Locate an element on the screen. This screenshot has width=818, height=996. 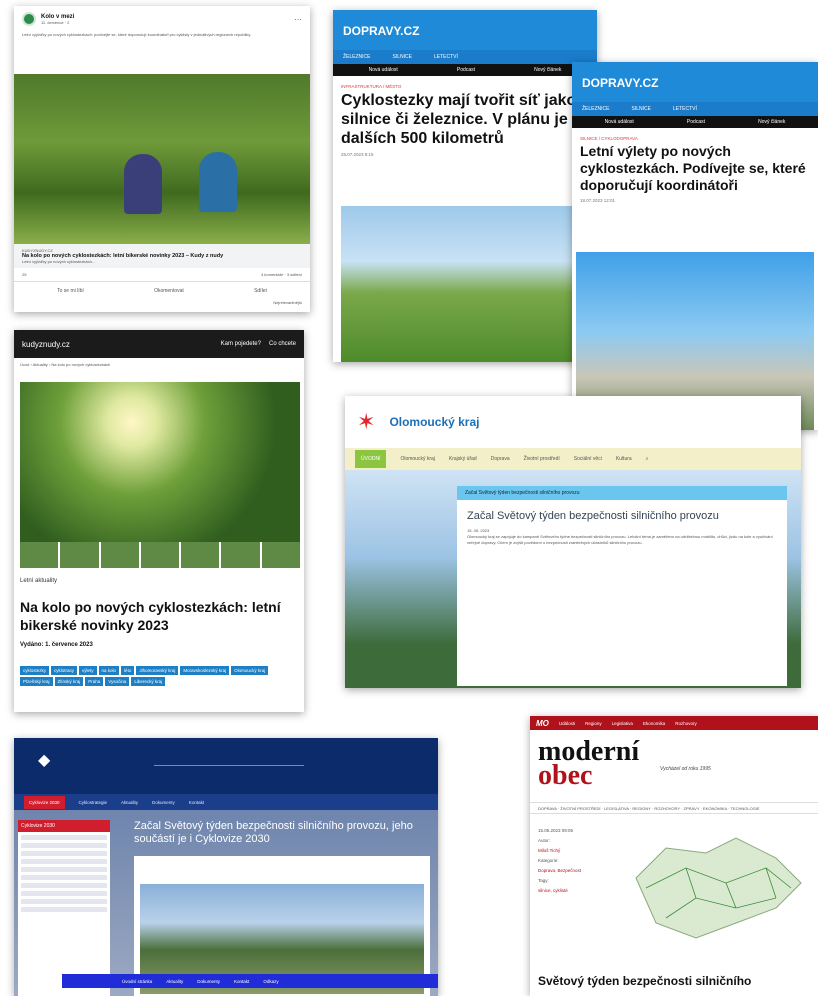
tag: Praha is located at coordinates (94, 681).